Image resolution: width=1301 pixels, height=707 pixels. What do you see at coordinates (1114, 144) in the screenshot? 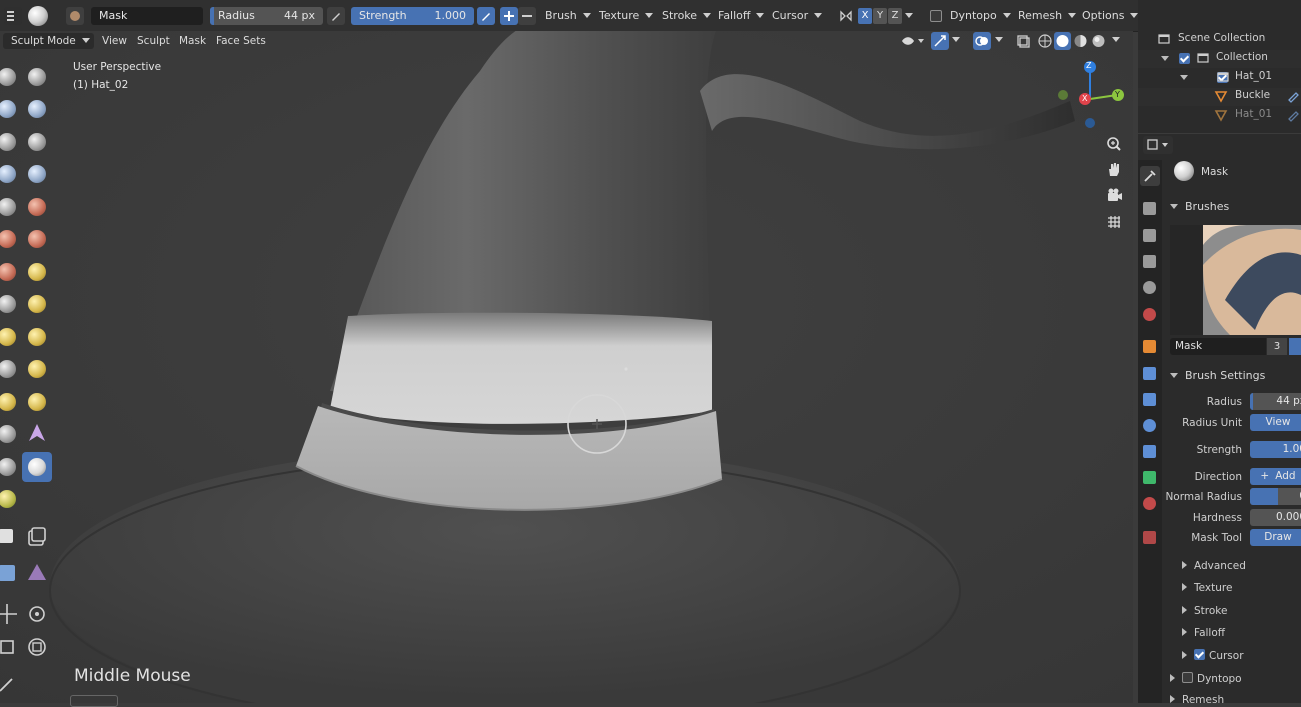
I see `zoom-icon` at bounding box center [1114, 144].